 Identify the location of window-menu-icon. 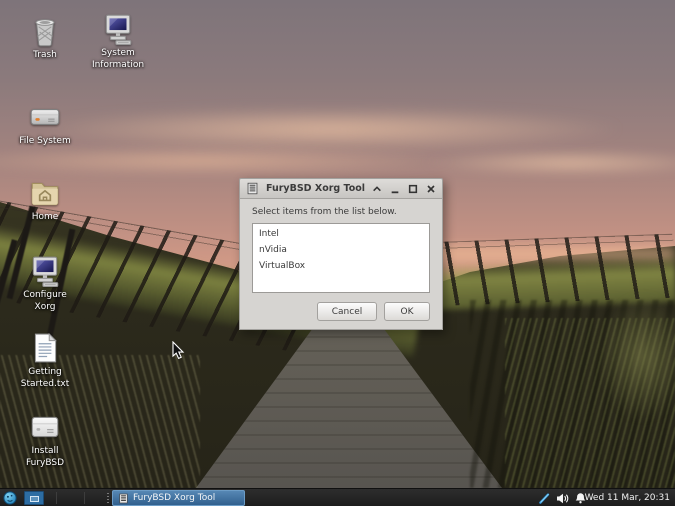
(252, 188).